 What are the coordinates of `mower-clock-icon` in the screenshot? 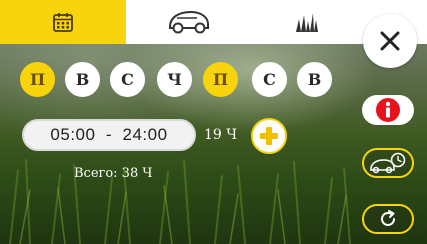 It's located at (388, 163).